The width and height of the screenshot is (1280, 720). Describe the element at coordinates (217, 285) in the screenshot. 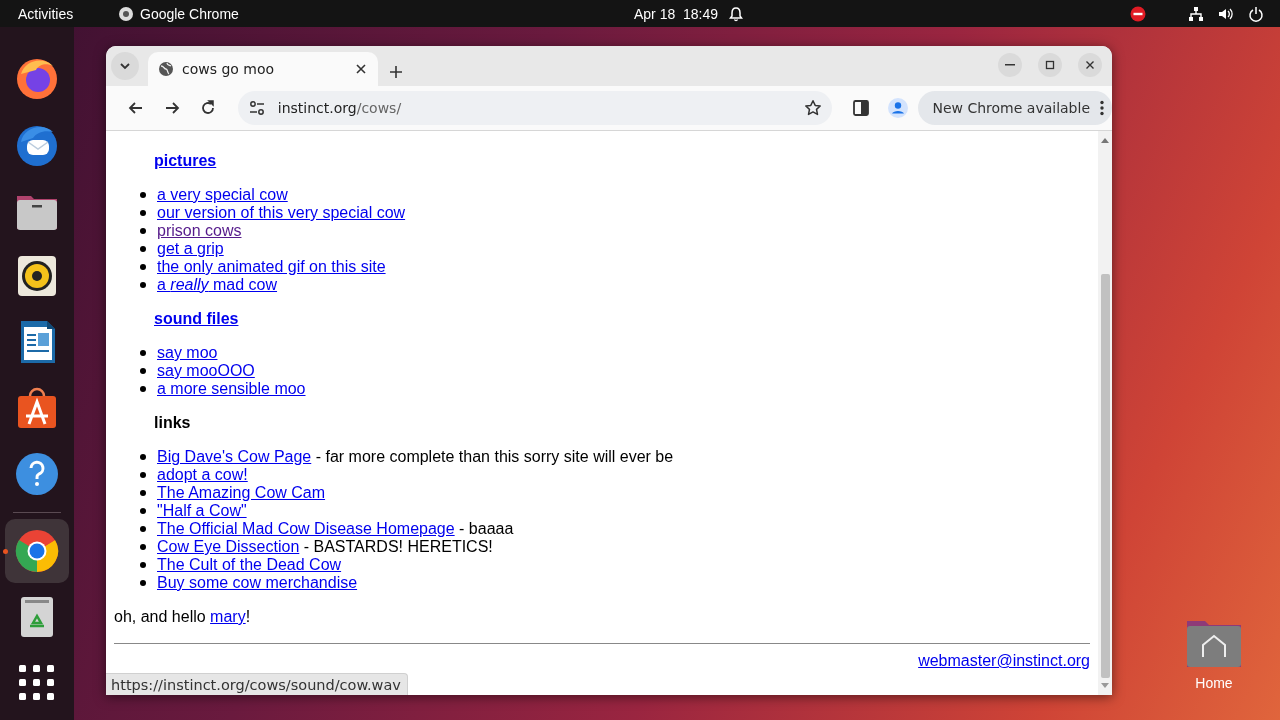

I see `list-link: a really mad cow` at that location.